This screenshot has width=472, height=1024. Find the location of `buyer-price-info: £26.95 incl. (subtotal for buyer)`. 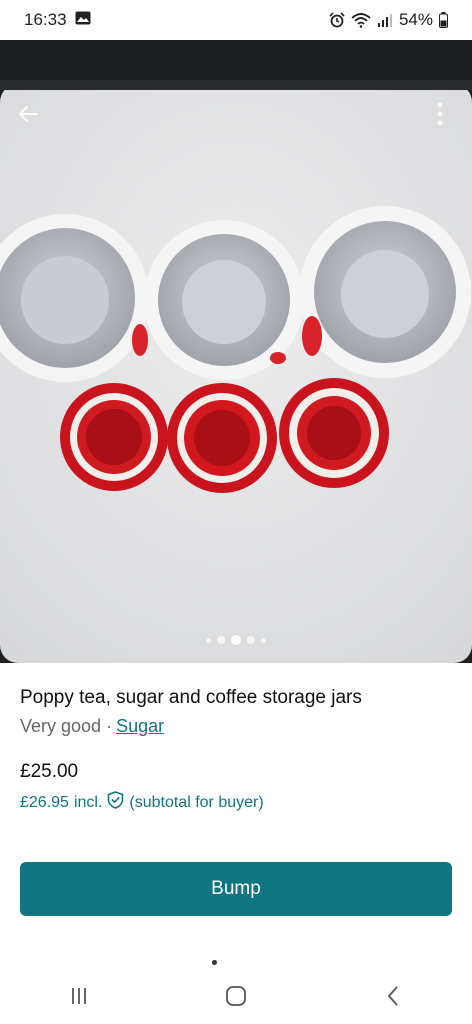

buyer-price-info: £26.95 incl. (subtotal for buyer) is located at coordinates (236, 802).